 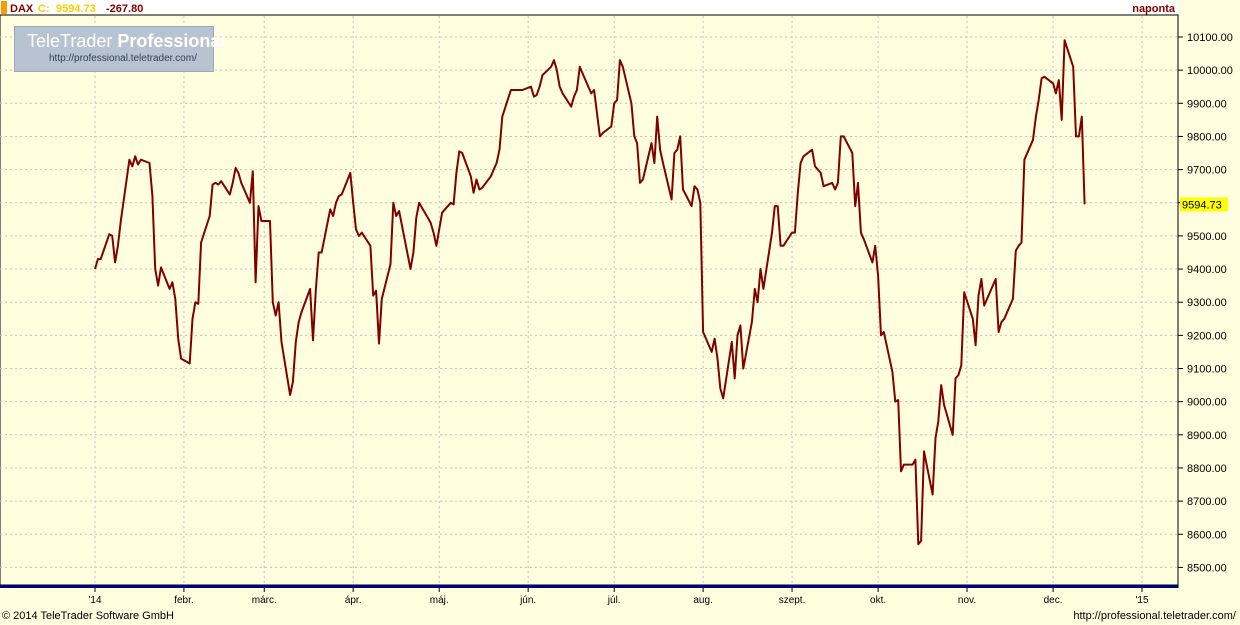 What do you see at coordinates (1207, 104) in the screenshot?
I see `y-tick-label: 9900.00` at bounding box center [1207, 104].